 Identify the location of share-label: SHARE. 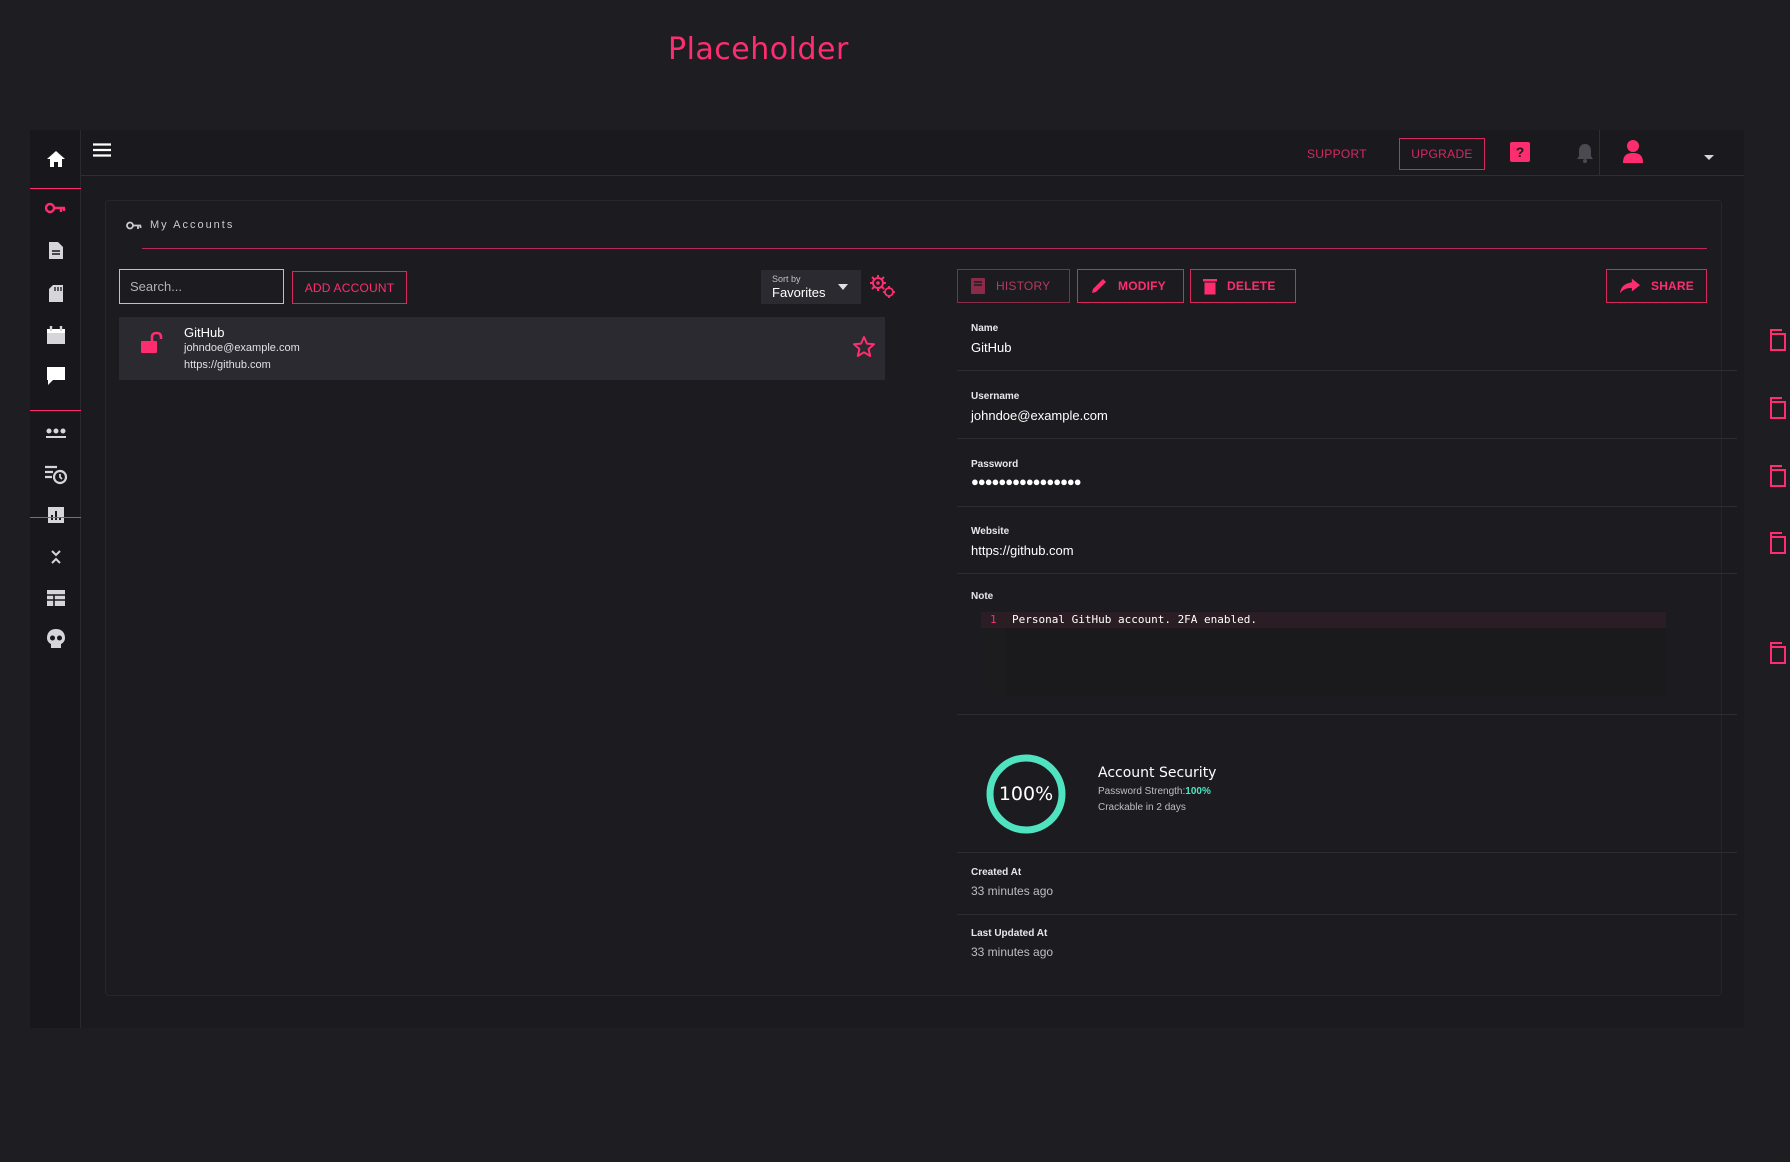
(1672, 286).